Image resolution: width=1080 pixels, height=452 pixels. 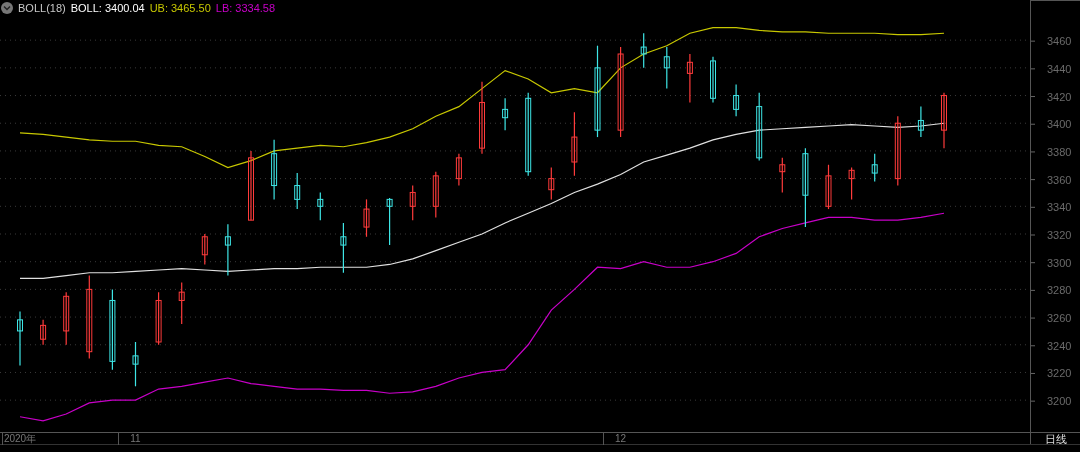 I want to click on axis-label: 3260, so click(x=1059, y=318).